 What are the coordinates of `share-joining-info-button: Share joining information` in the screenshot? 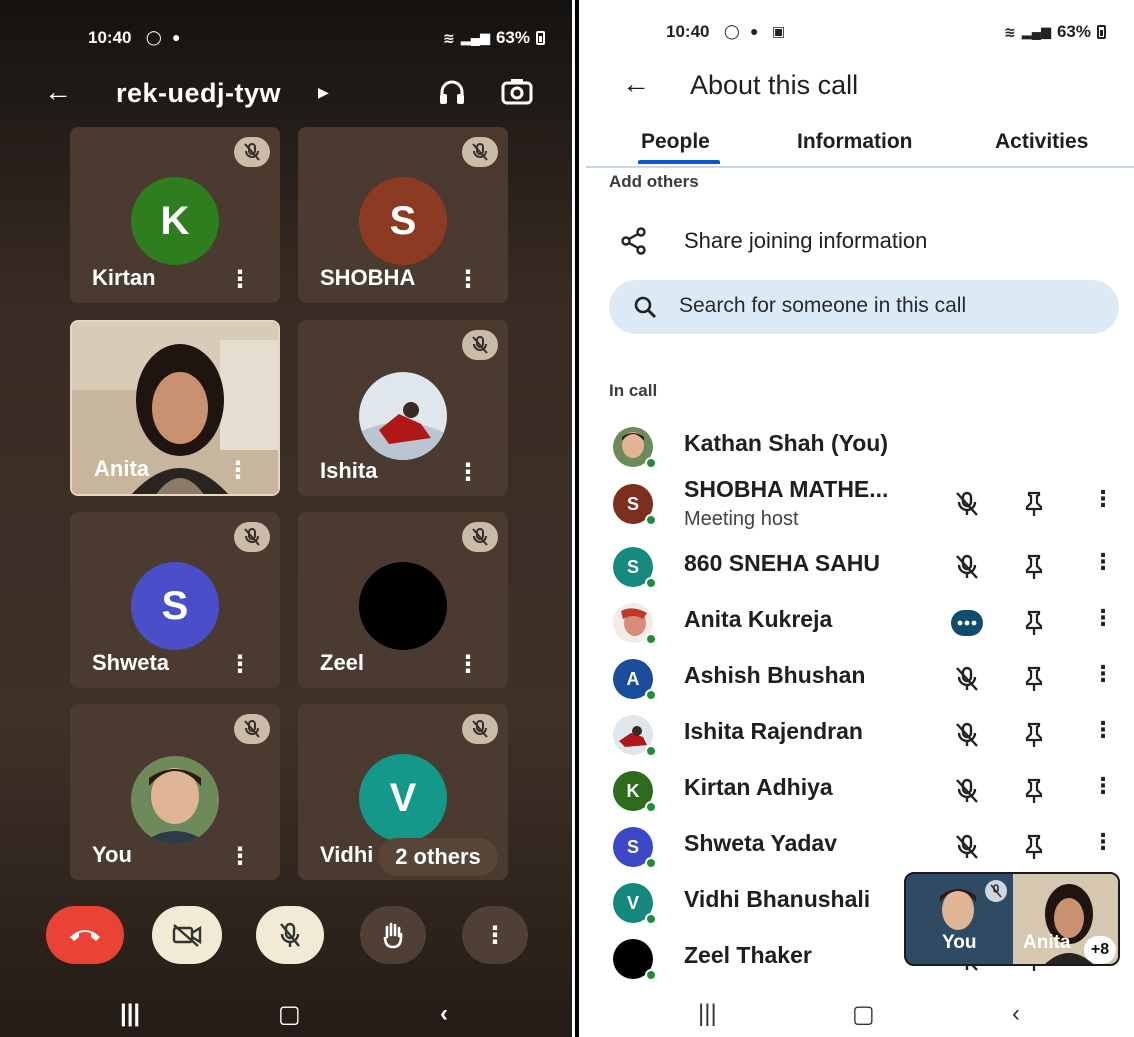 It's located at (860, 242).